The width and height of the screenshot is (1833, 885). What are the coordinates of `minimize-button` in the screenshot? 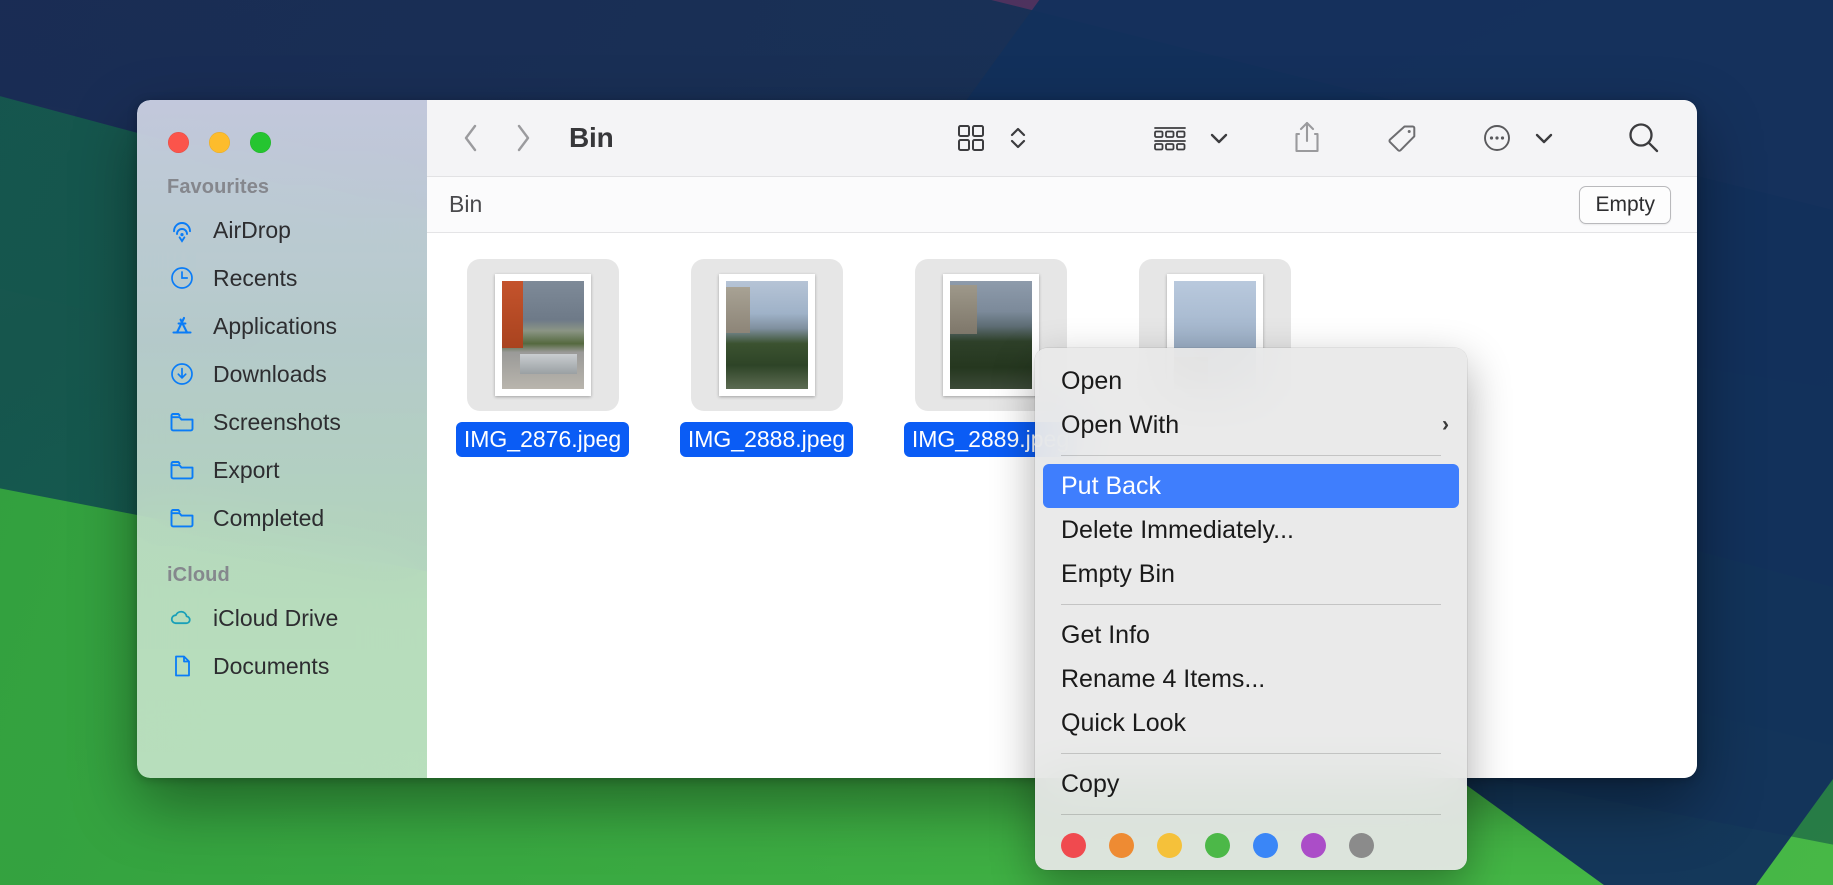 It's located at (219, 142).